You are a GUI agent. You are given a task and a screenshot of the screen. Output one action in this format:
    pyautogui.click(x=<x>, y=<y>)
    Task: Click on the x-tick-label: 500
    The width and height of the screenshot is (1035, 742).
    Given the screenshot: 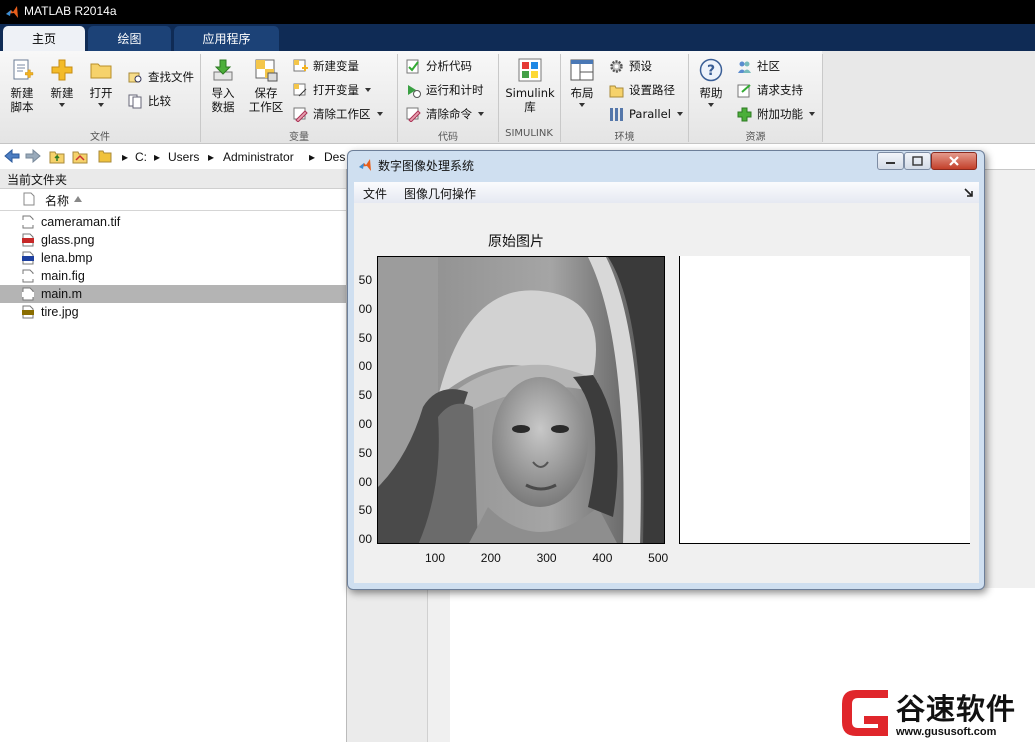 What is the action you would take?
    pyautogui.click(x=658, y=558)
    